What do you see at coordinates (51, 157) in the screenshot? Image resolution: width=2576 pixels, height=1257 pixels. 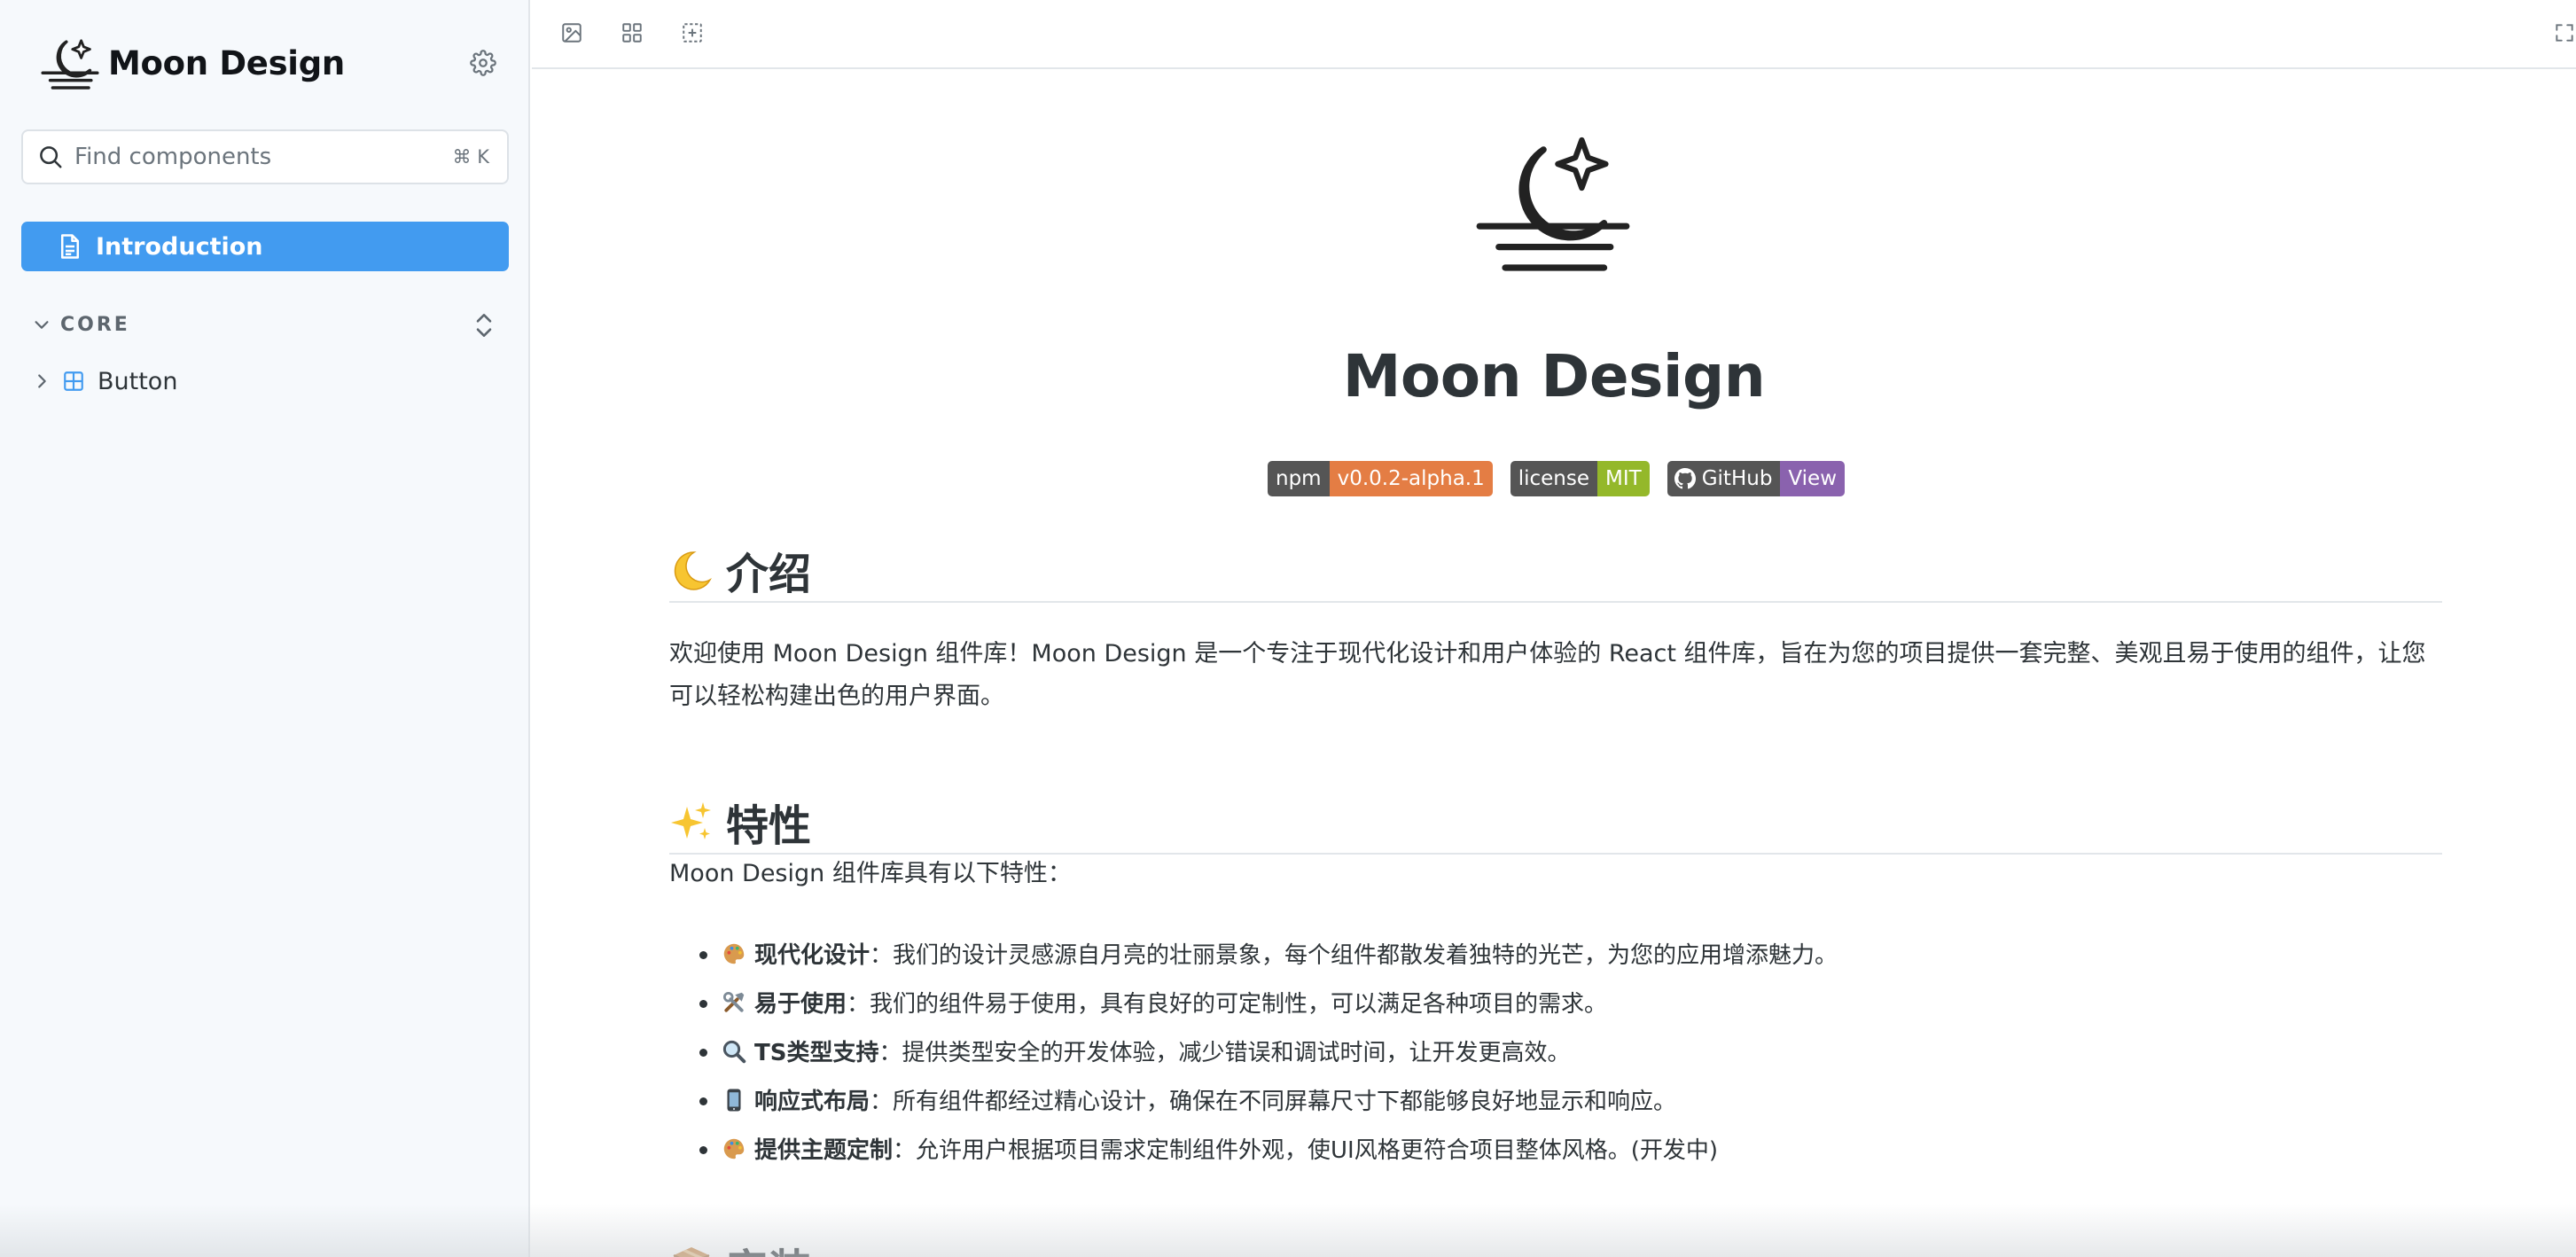 I see `search-icon` at bounding box center [51, 157].